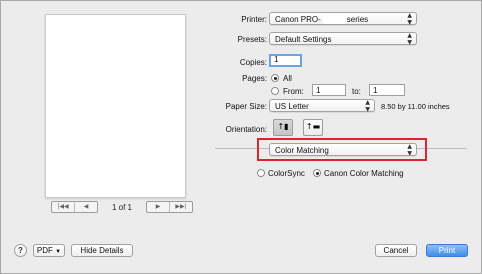 The image size is (482, 274). What do you see at coordinates (254, 78) in the screenshot?
I see `pages-label: Pages:` at bounding box center [254, 78].